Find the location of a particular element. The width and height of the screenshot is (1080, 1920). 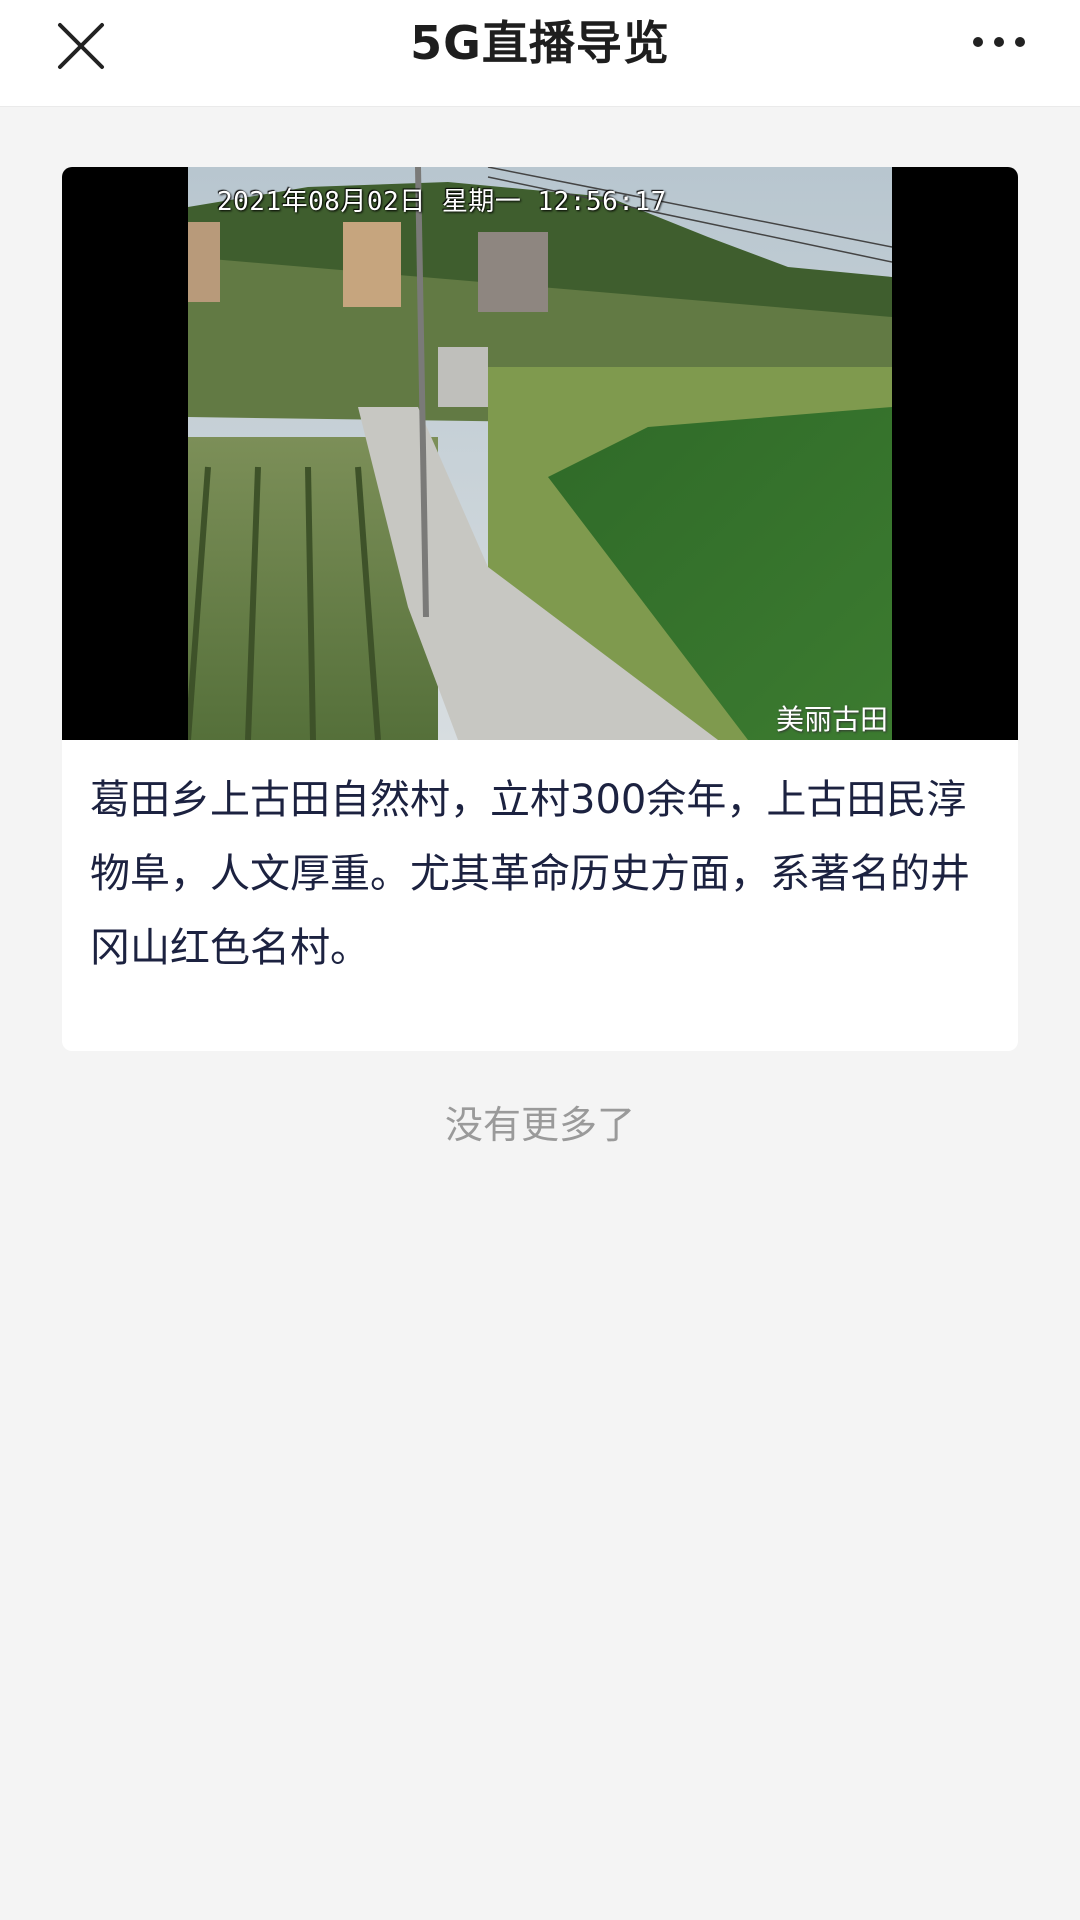

close-button is located at coordinates (82, 47).